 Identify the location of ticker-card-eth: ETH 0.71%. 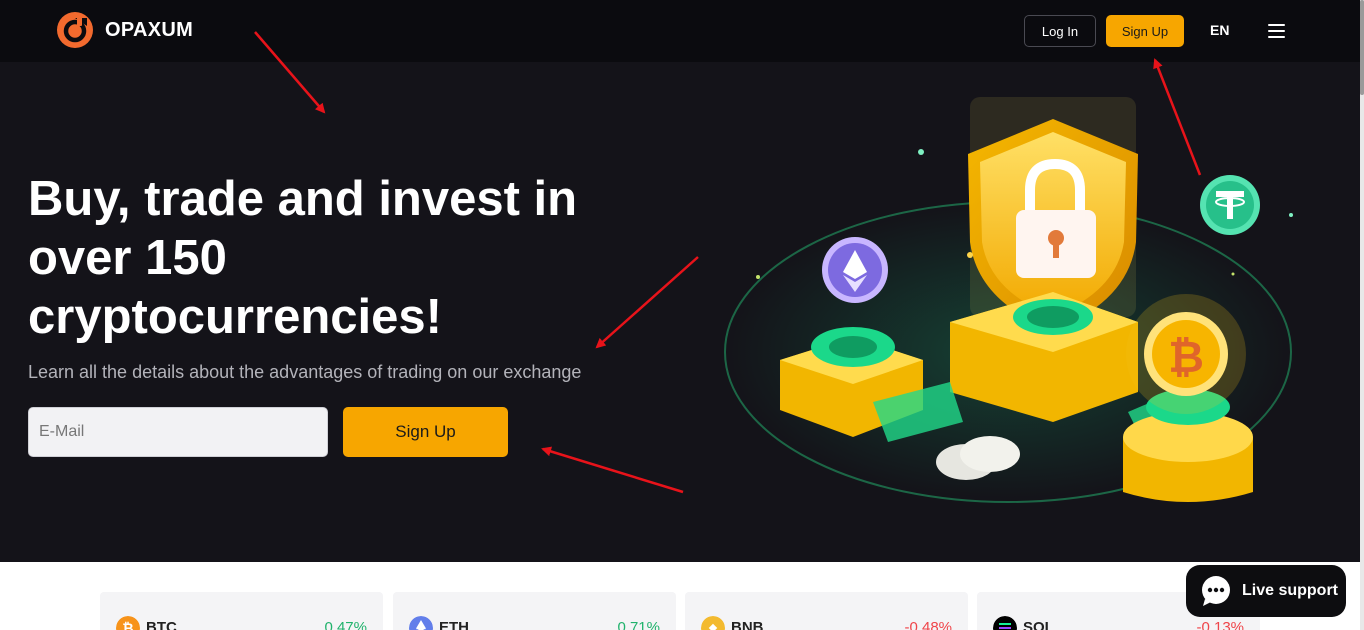
(534, 611).